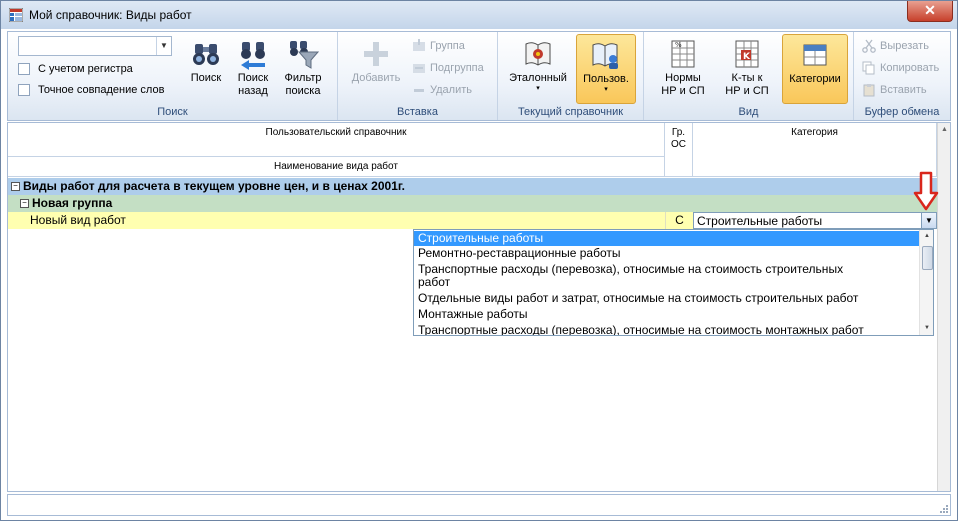 This screenshot has width=958, height=521. Describe the element at coordinates (678, 132) in the screenshot. I see `header-gr-text: Гр.` at that location.